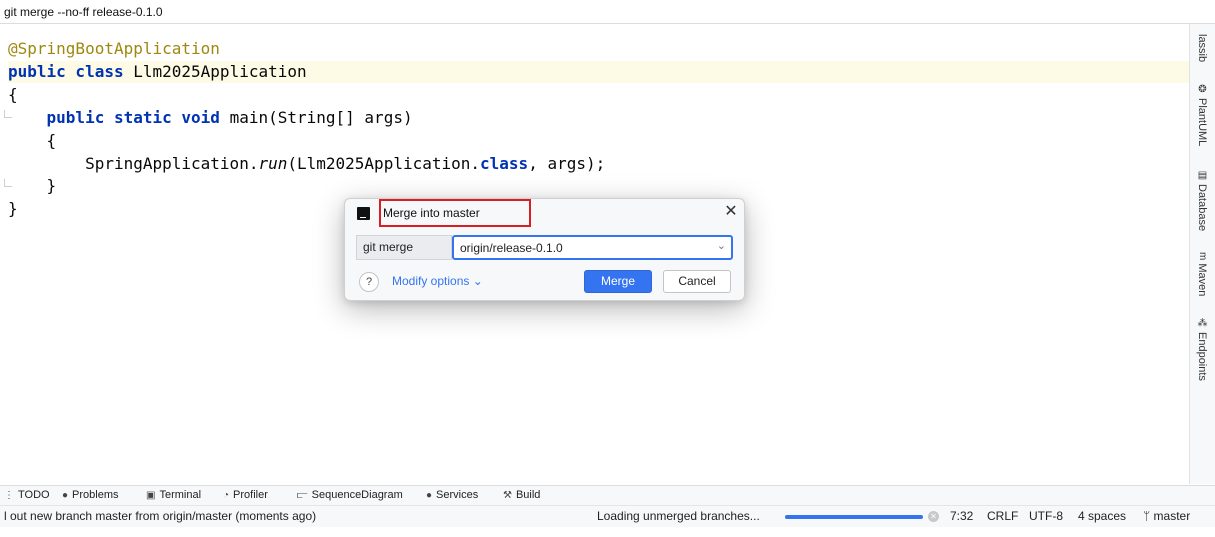 The height and width of the screenshot is (537, 1215). I want to click on task-progress-fill, so click(854, 517).